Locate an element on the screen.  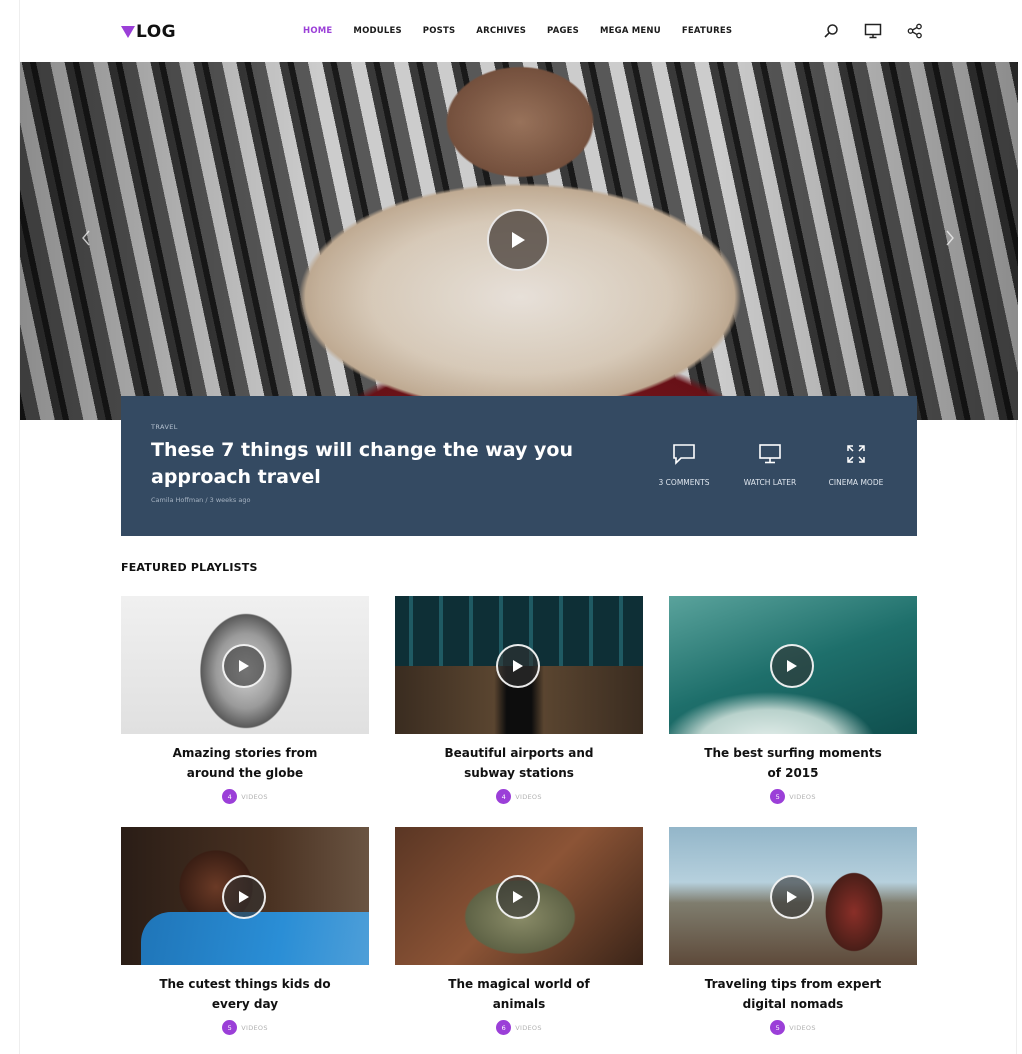
nav-item-pages: PAGES is located at coordinates (563, 31).